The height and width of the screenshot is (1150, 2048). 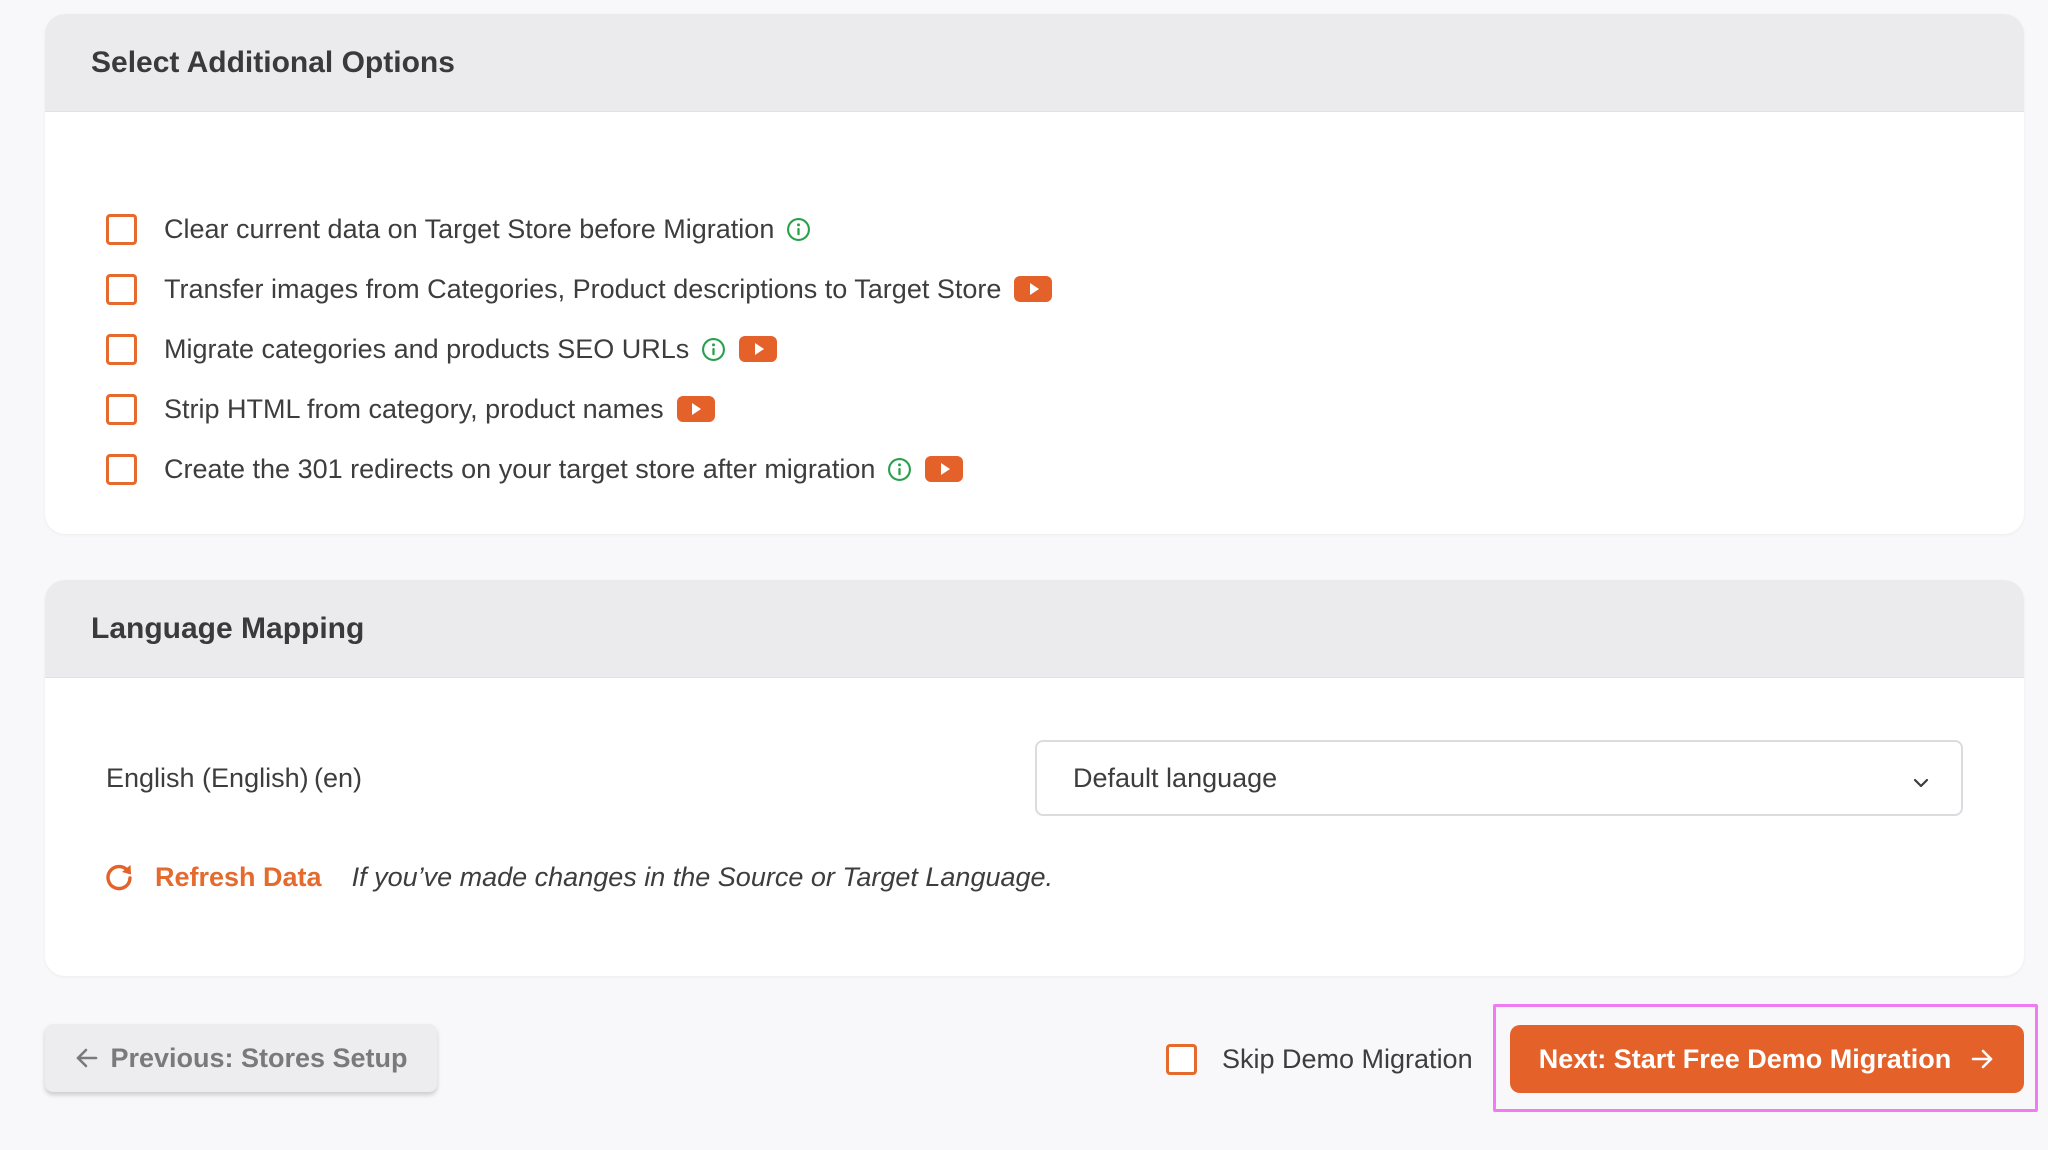 I want to click on arrow-right-icon, so click(x=1982, y=1059).